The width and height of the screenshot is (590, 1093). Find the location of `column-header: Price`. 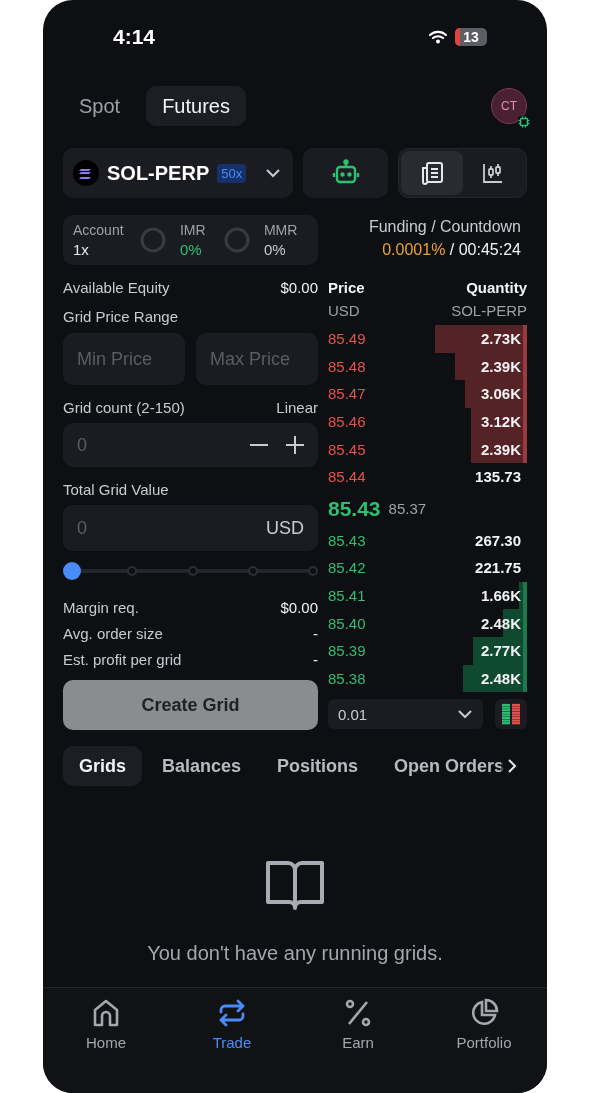

column-header: Price is located at coordinates (346, 287).